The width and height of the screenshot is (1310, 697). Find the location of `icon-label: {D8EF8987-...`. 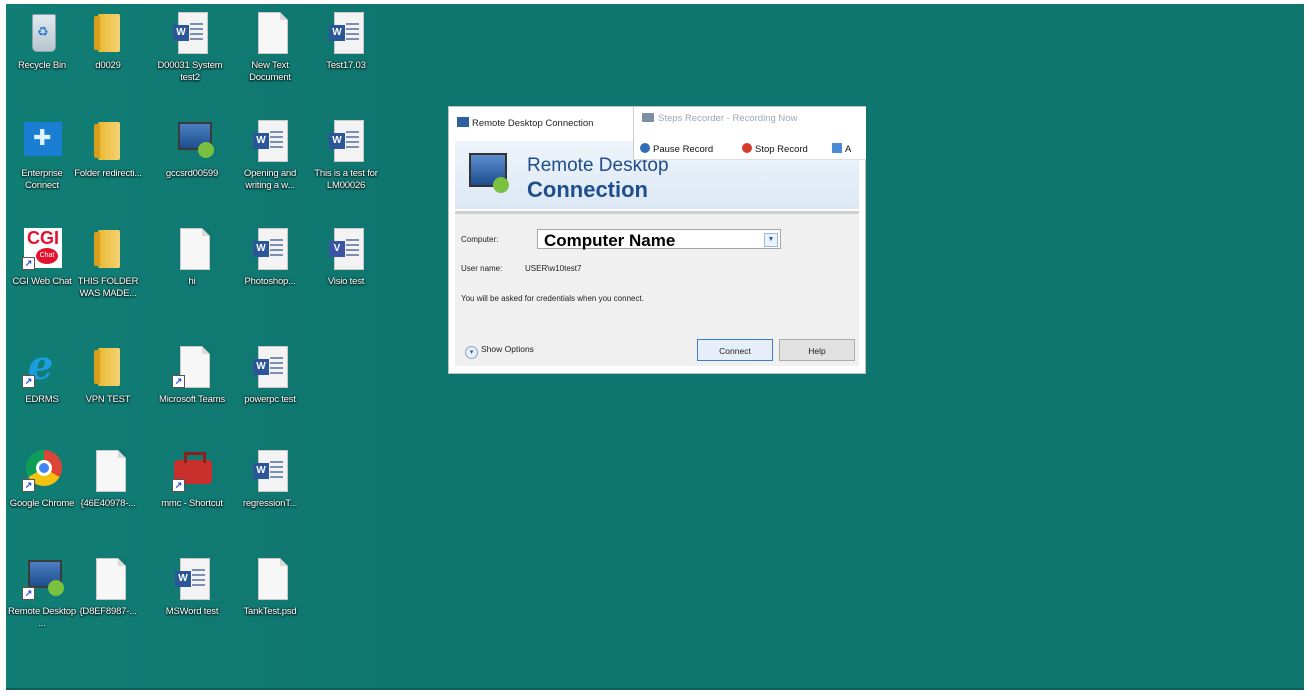

icon-label: {D8EF8987-... is located at coordinates (108, 611).